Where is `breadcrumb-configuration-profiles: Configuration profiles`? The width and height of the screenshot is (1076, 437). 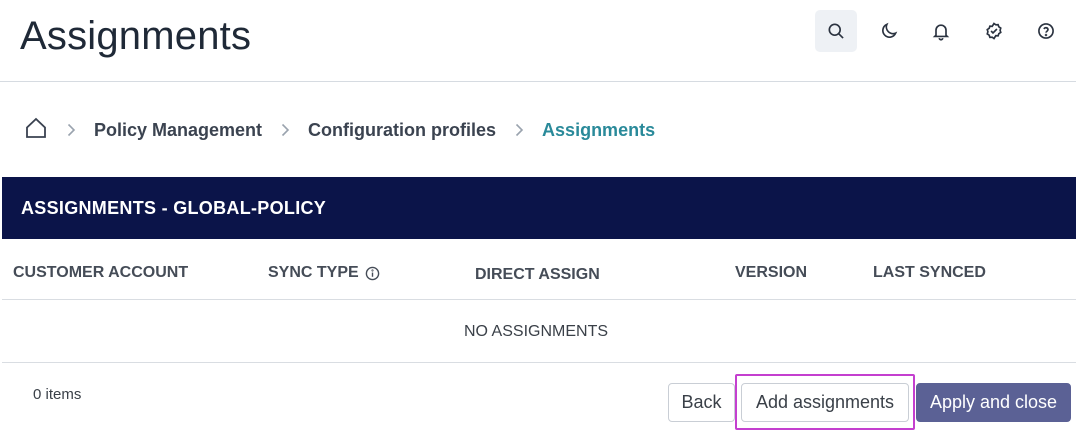 breadcrumb-configuration-profiles: Configuration profiles is located at coordinates (402, 130).